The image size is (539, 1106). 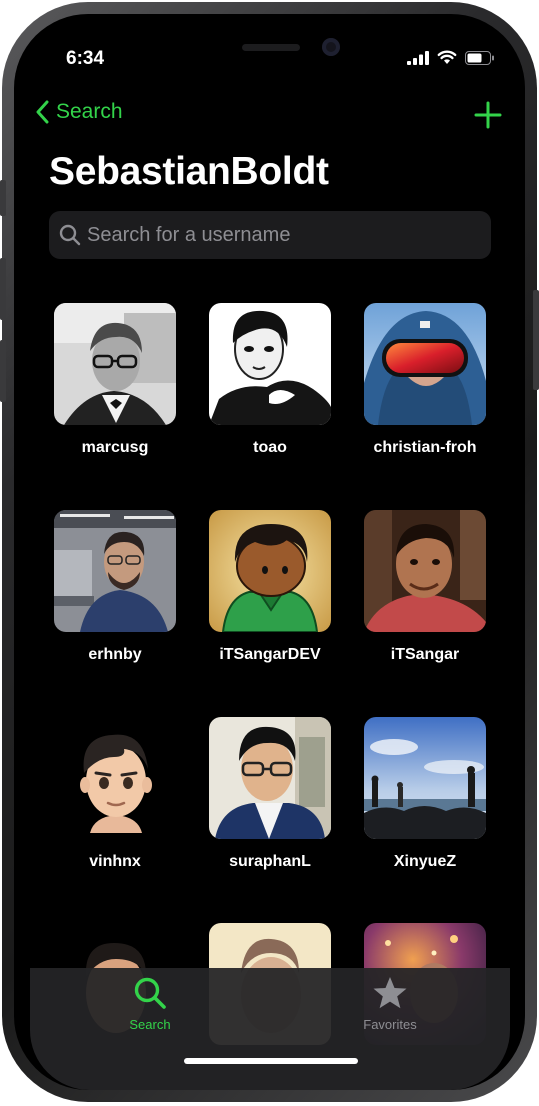 What do you see at coordinates (115, 654) in the screenshot?
I see `username-label: erhnby` at bounding box center [115, 654].